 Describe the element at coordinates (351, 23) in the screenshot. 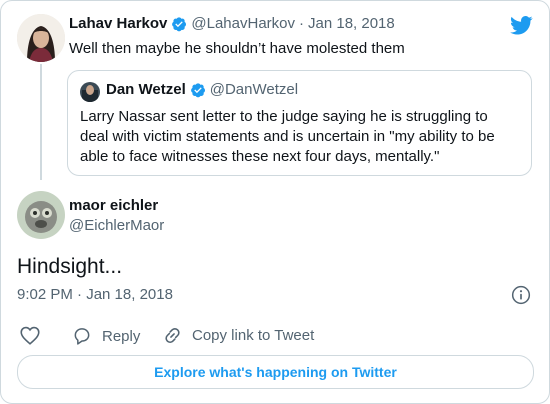

I see `tweet-date: Jan 18, 2018` at that location.